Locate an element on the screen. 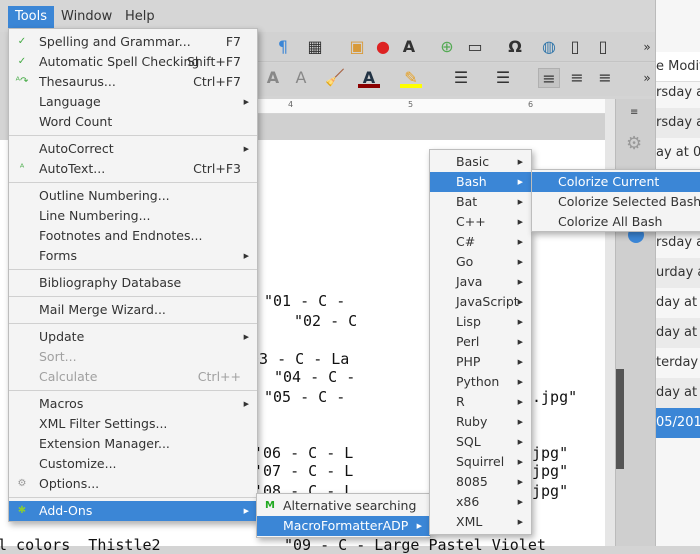 This screenshot has width=700, height=554. numbering-icon: ☰ is located at coordinates (503, 78).